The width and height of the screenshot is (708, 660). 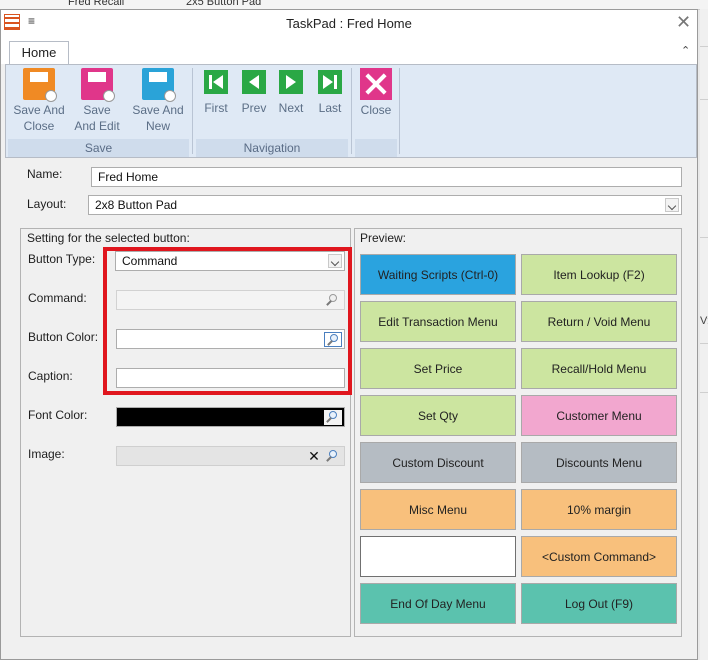 I want to click on image-input: ✕, so click(x=230, y=456).